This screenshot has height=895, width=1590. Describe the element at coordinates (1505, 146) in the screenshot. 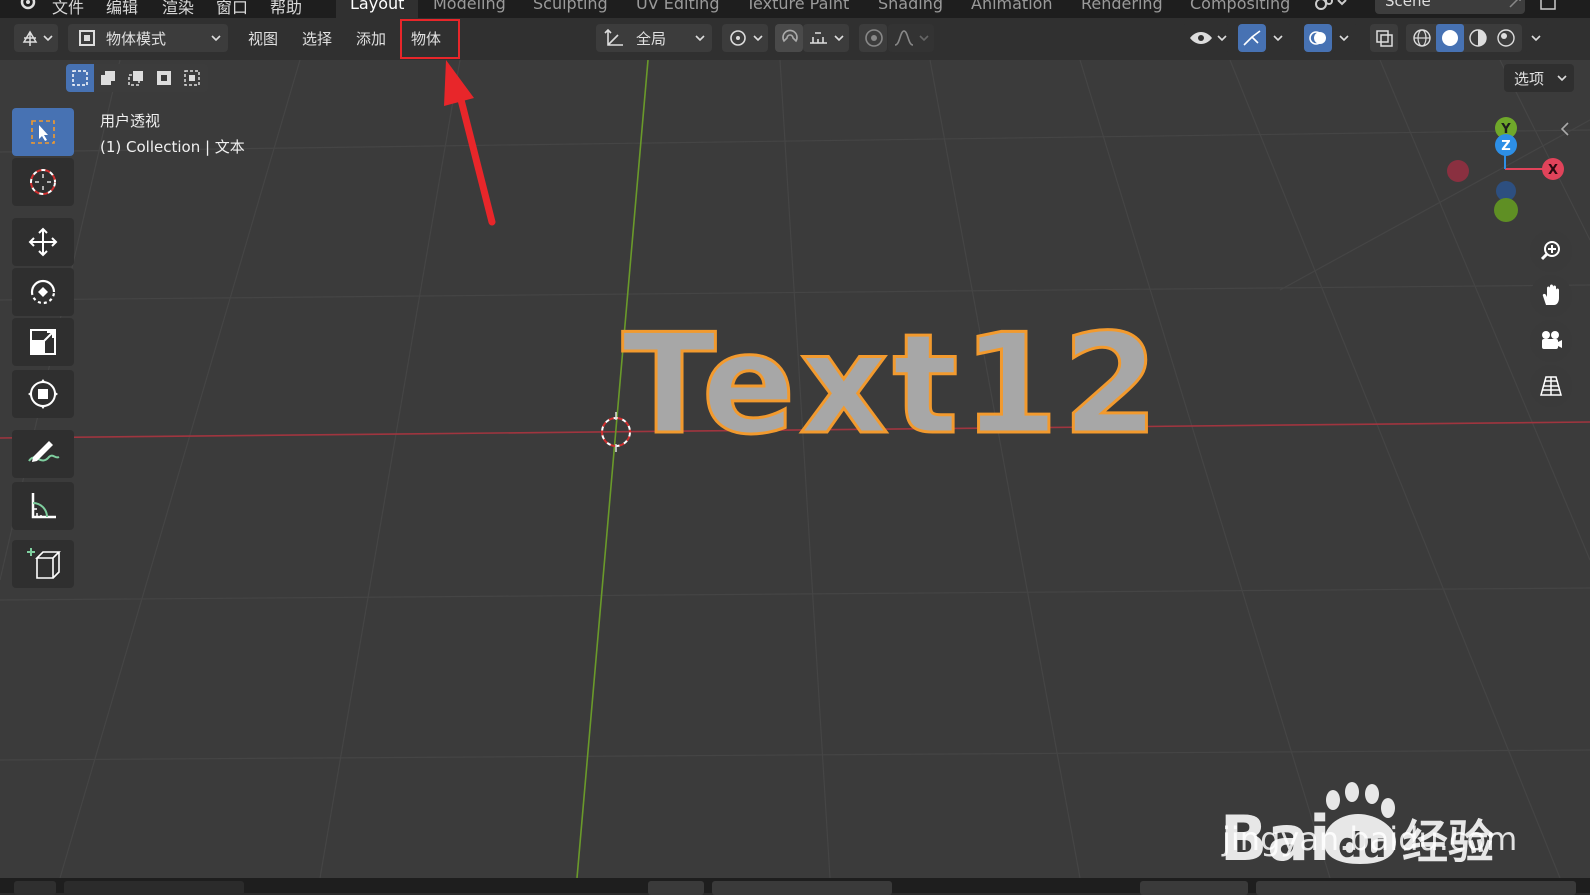

I see `gizmo-z-label: Z` at that location.